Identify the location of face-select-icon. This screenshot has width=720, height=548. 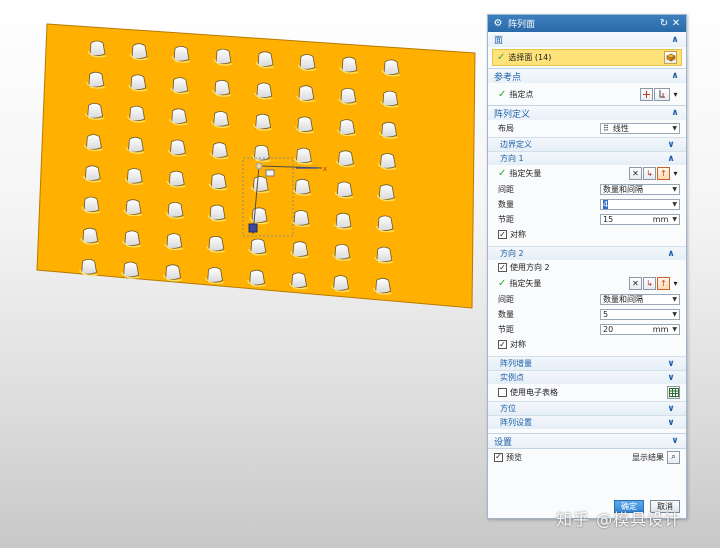
(670, 57).